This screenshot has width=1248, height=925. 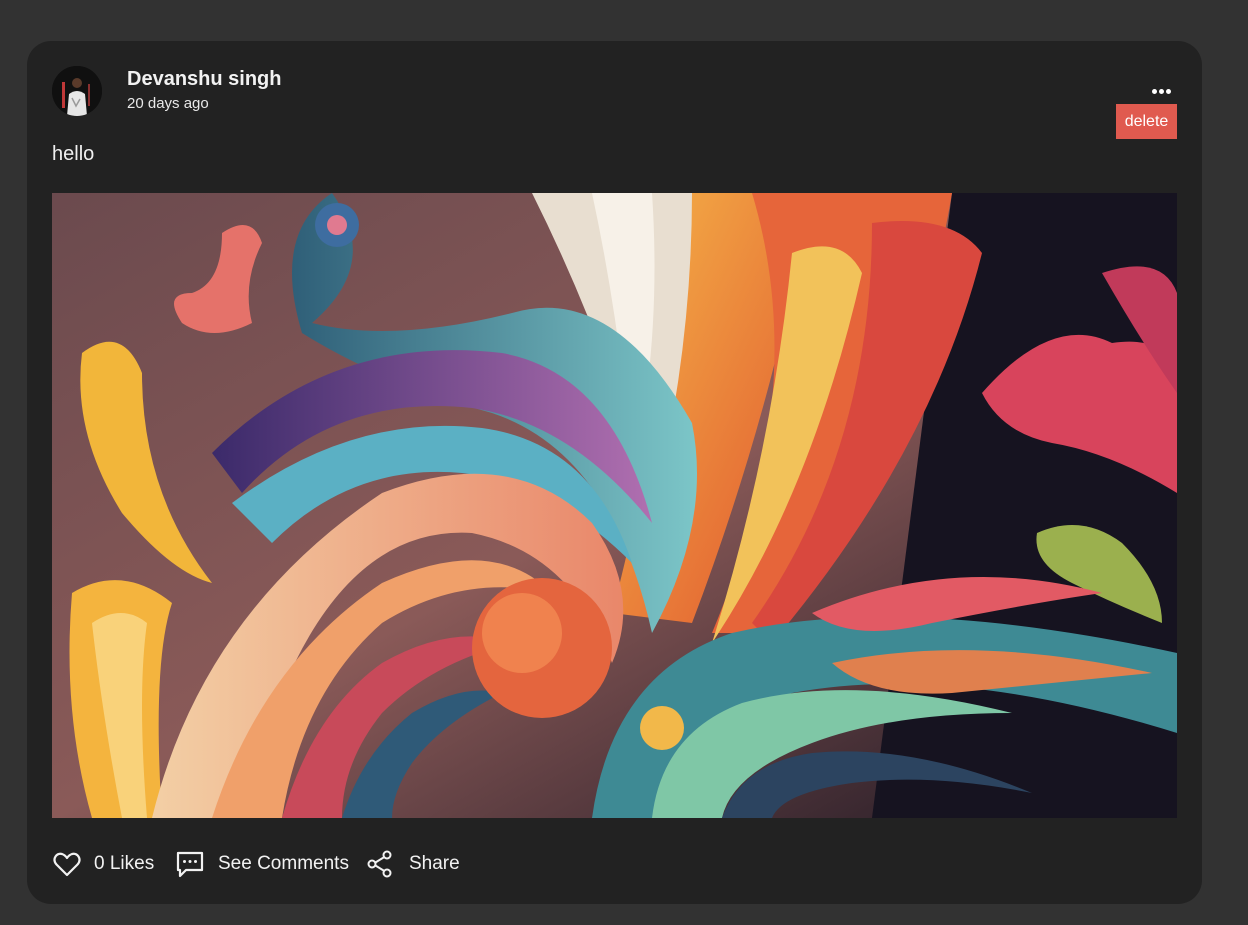 What do you see at coordinates (204, 79) in the screenshot?
I see `author-name: Devanshu singh` at bounding box center [204, 79].